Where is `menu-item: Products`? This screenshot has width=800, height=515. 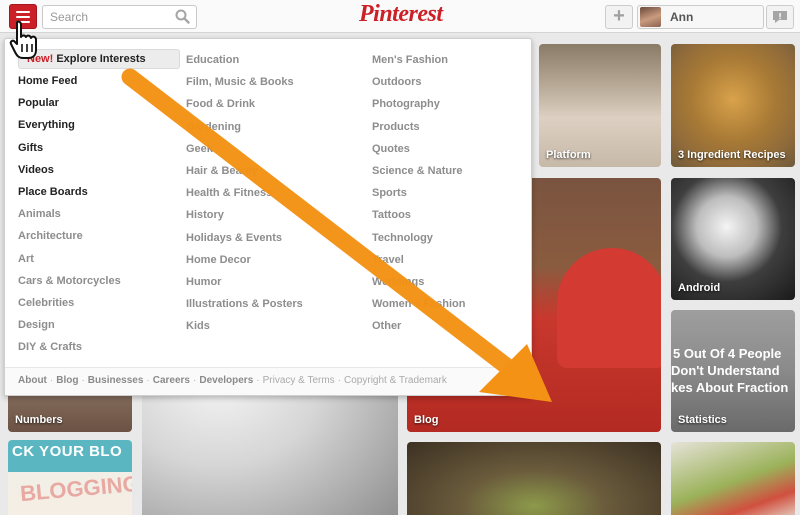 menu-item: Products is located at coordinates (418, 127).